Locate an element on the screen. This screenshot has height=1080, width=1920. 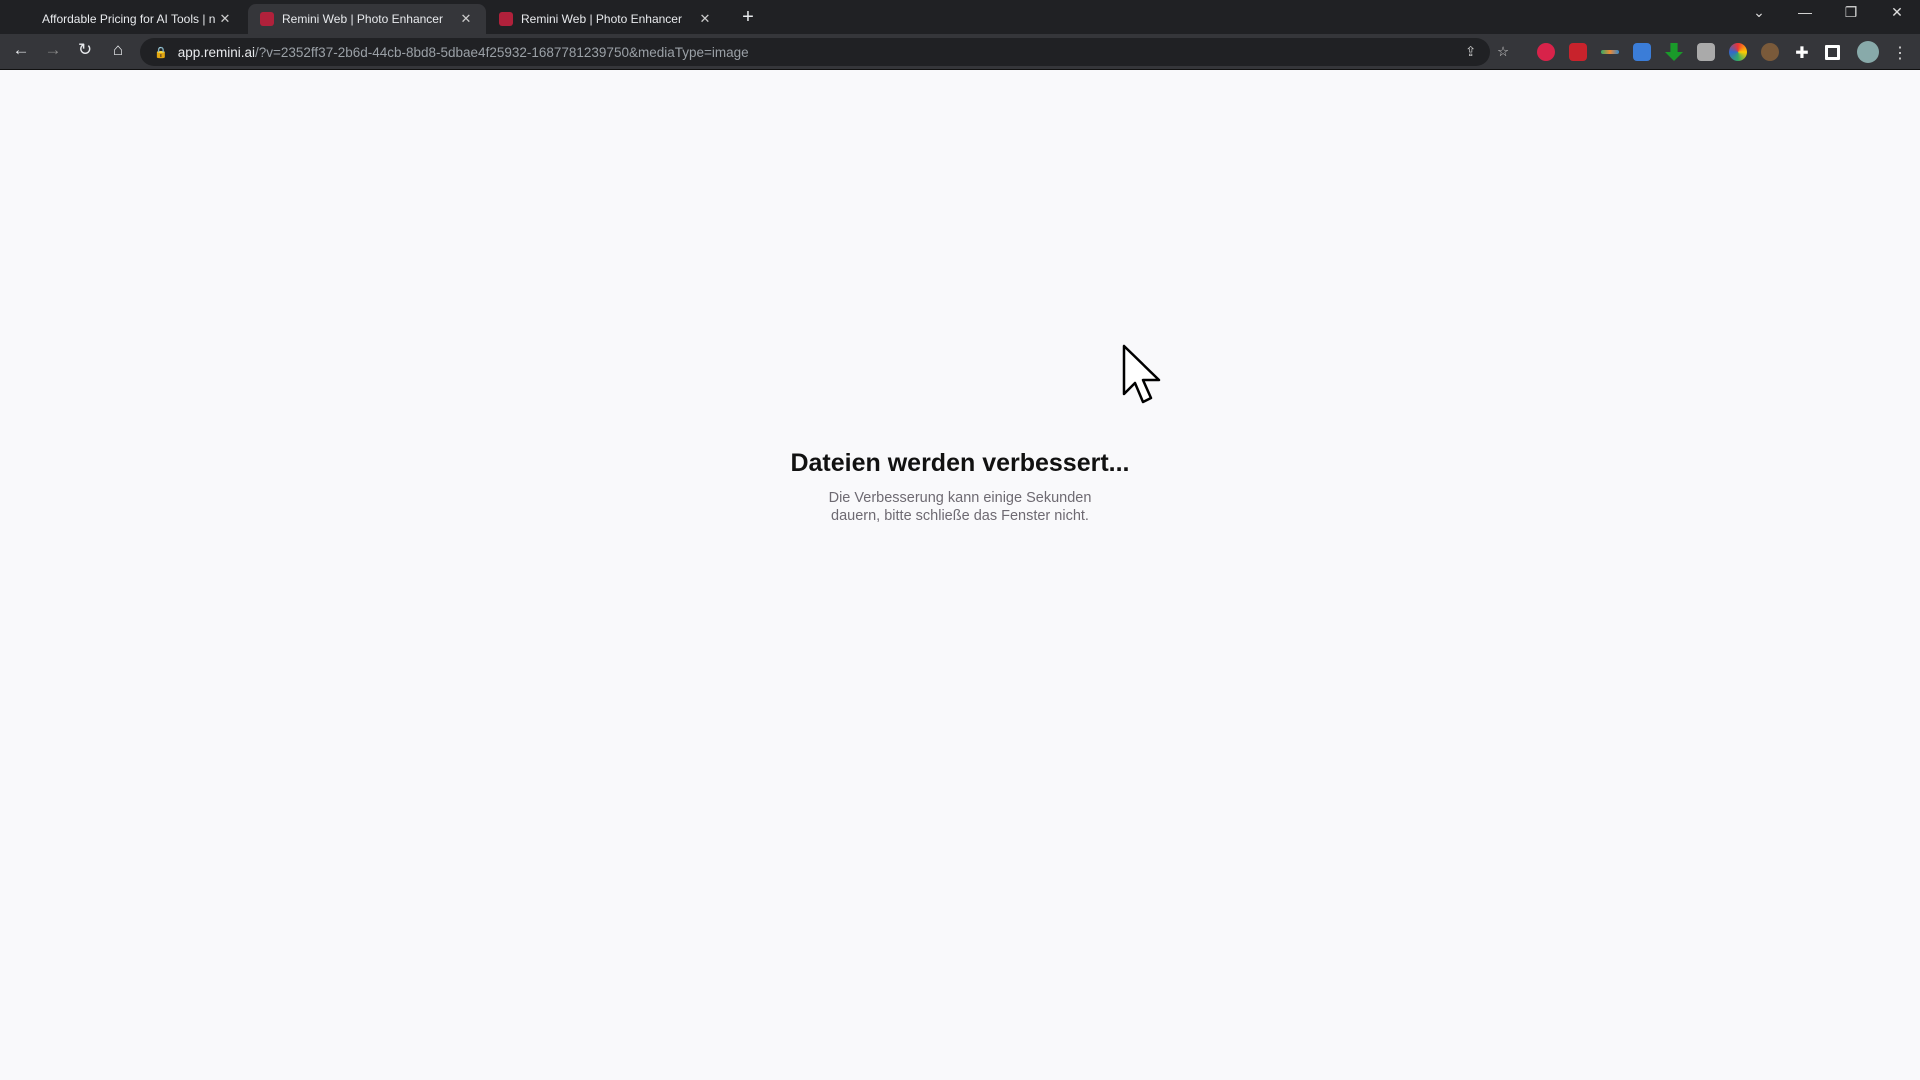
puzzle-icon: ✚ is located at coordinates (1802, 52).